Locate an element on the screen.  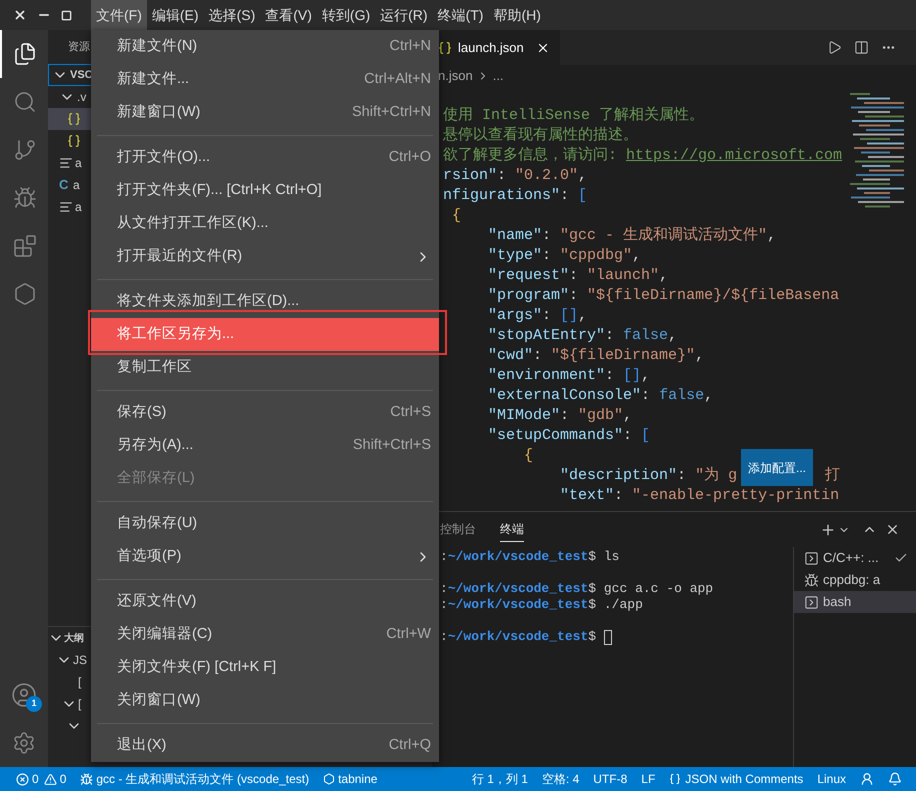
code-line: "externalConsole": false, is located at coordinates (600, 395).